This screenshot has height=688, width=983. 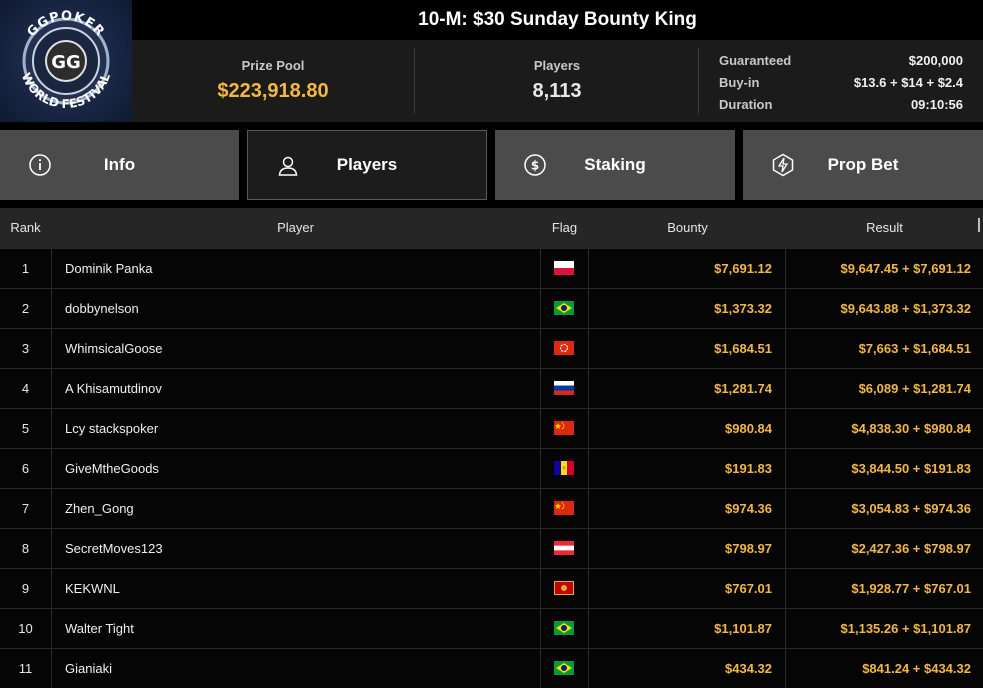 What do you see at coordinates (911, 468) in the screenshot?
I see `result-cell: $3,844.50 + $191.83` at bounding box center [911, 468].